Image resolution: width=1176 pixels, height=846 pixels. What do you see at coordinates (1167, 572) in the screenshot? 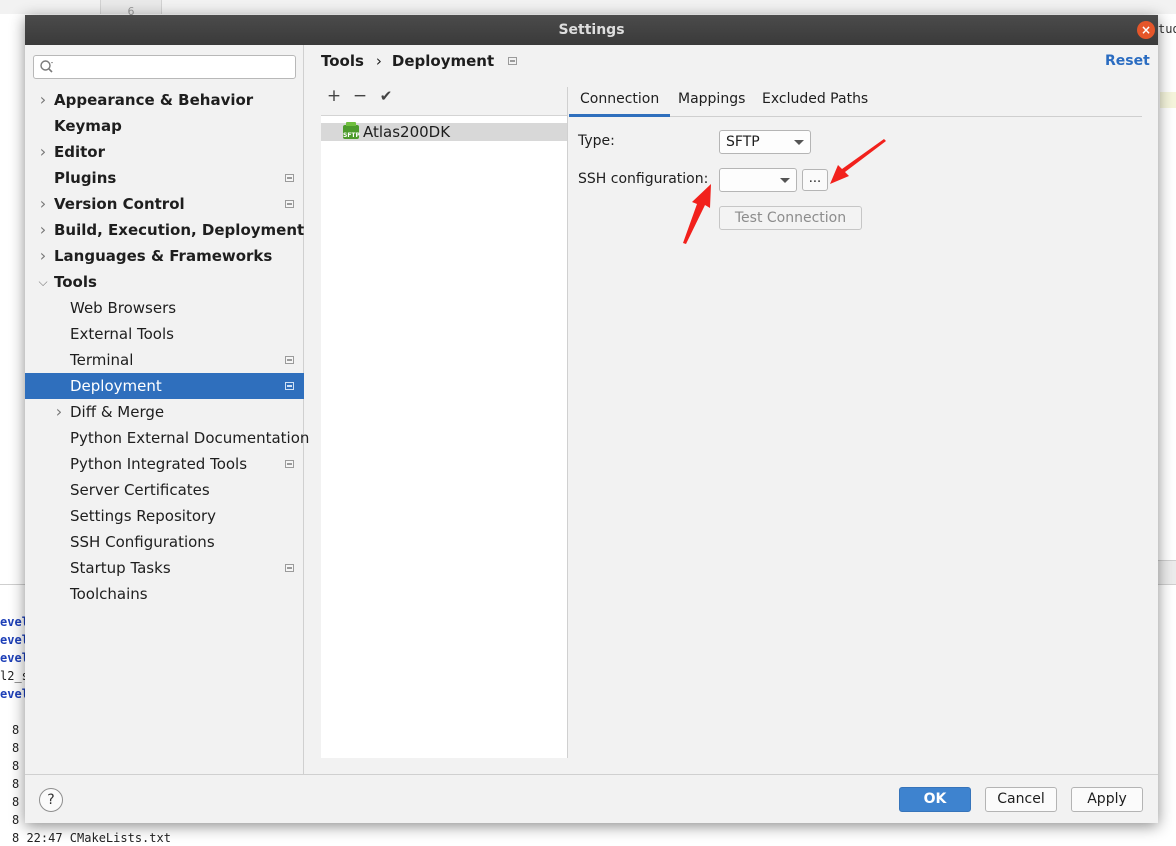
I see `background-panel-edge` at bounding box center [1167, 572].